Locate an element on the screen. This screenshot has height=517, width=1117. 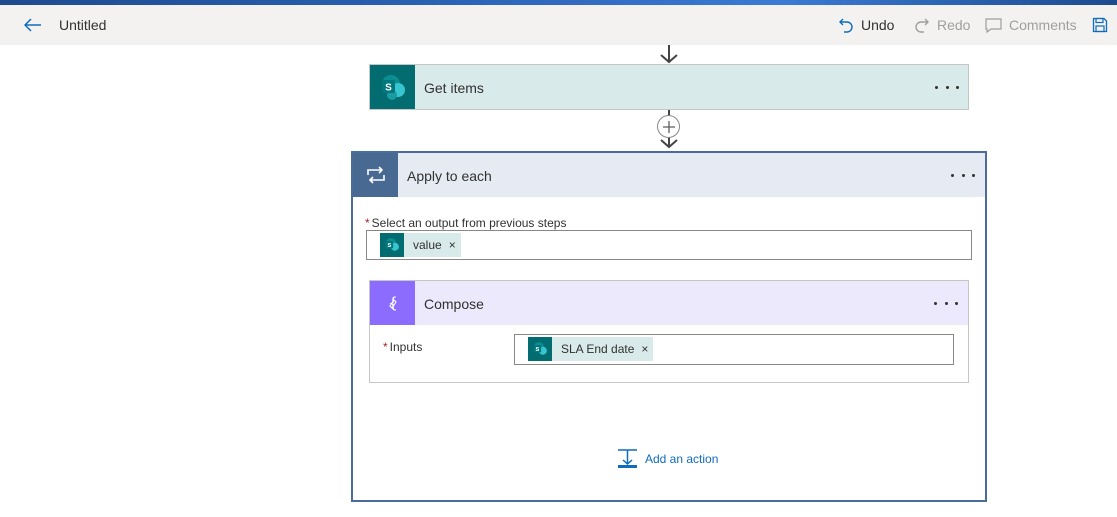
plus-icon is located at coordinates (668, 126).